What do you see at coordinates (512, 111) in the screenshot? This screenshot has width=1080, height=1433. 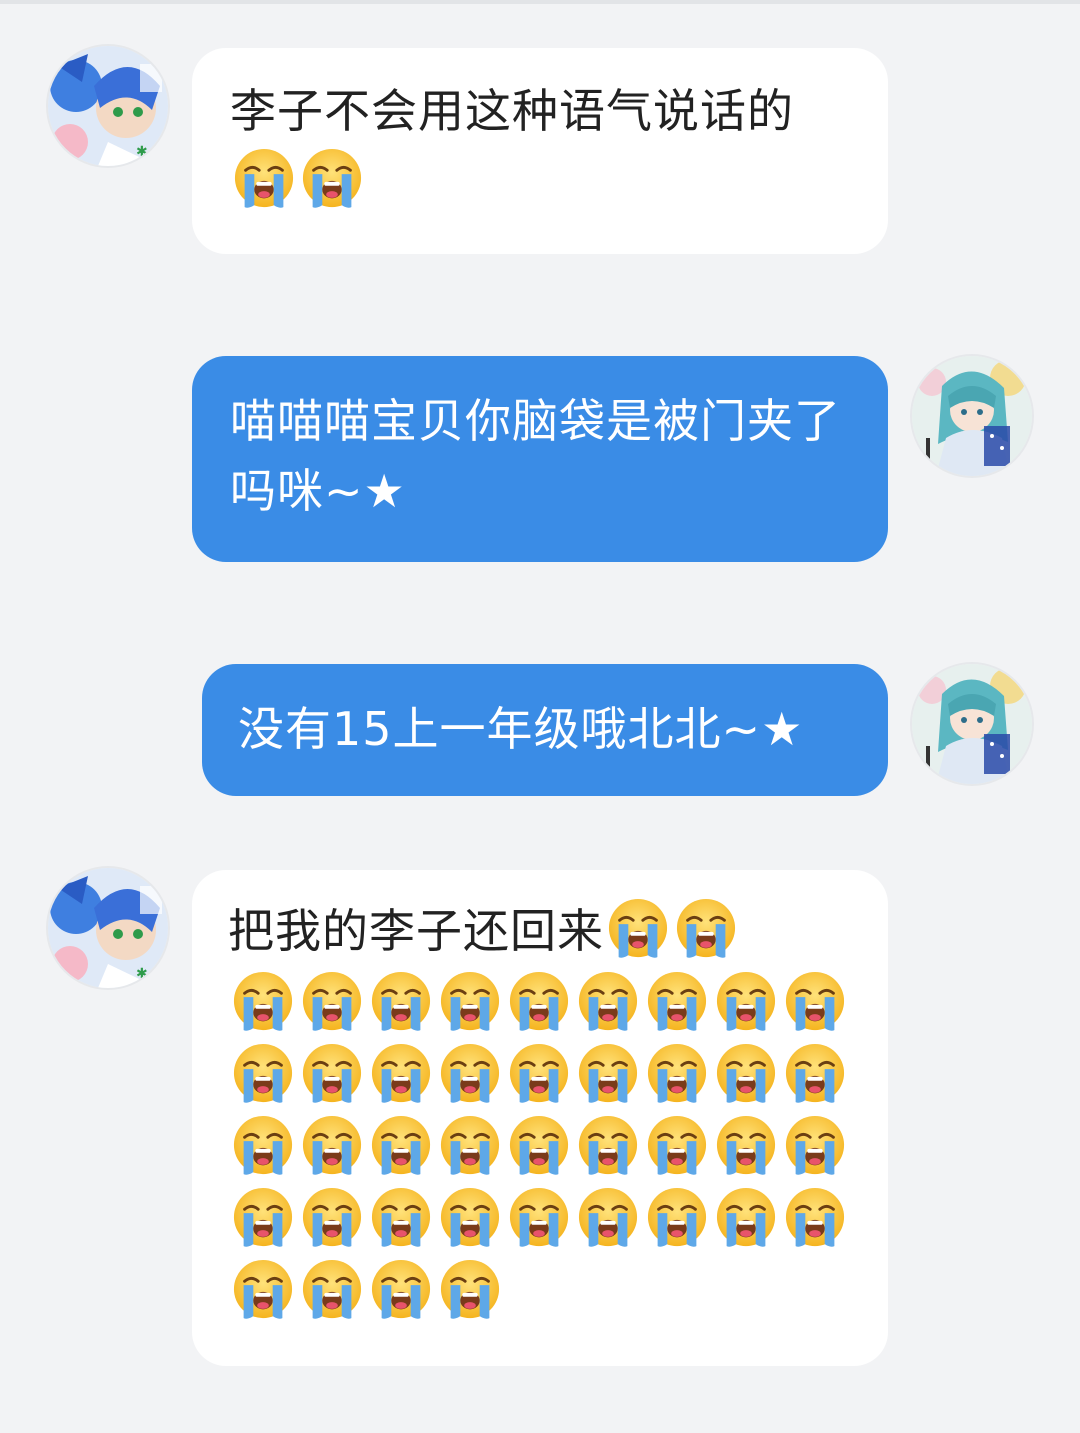 I see `message-text: 李子不会用这种语气说话的` at bounding box center [512, 111].